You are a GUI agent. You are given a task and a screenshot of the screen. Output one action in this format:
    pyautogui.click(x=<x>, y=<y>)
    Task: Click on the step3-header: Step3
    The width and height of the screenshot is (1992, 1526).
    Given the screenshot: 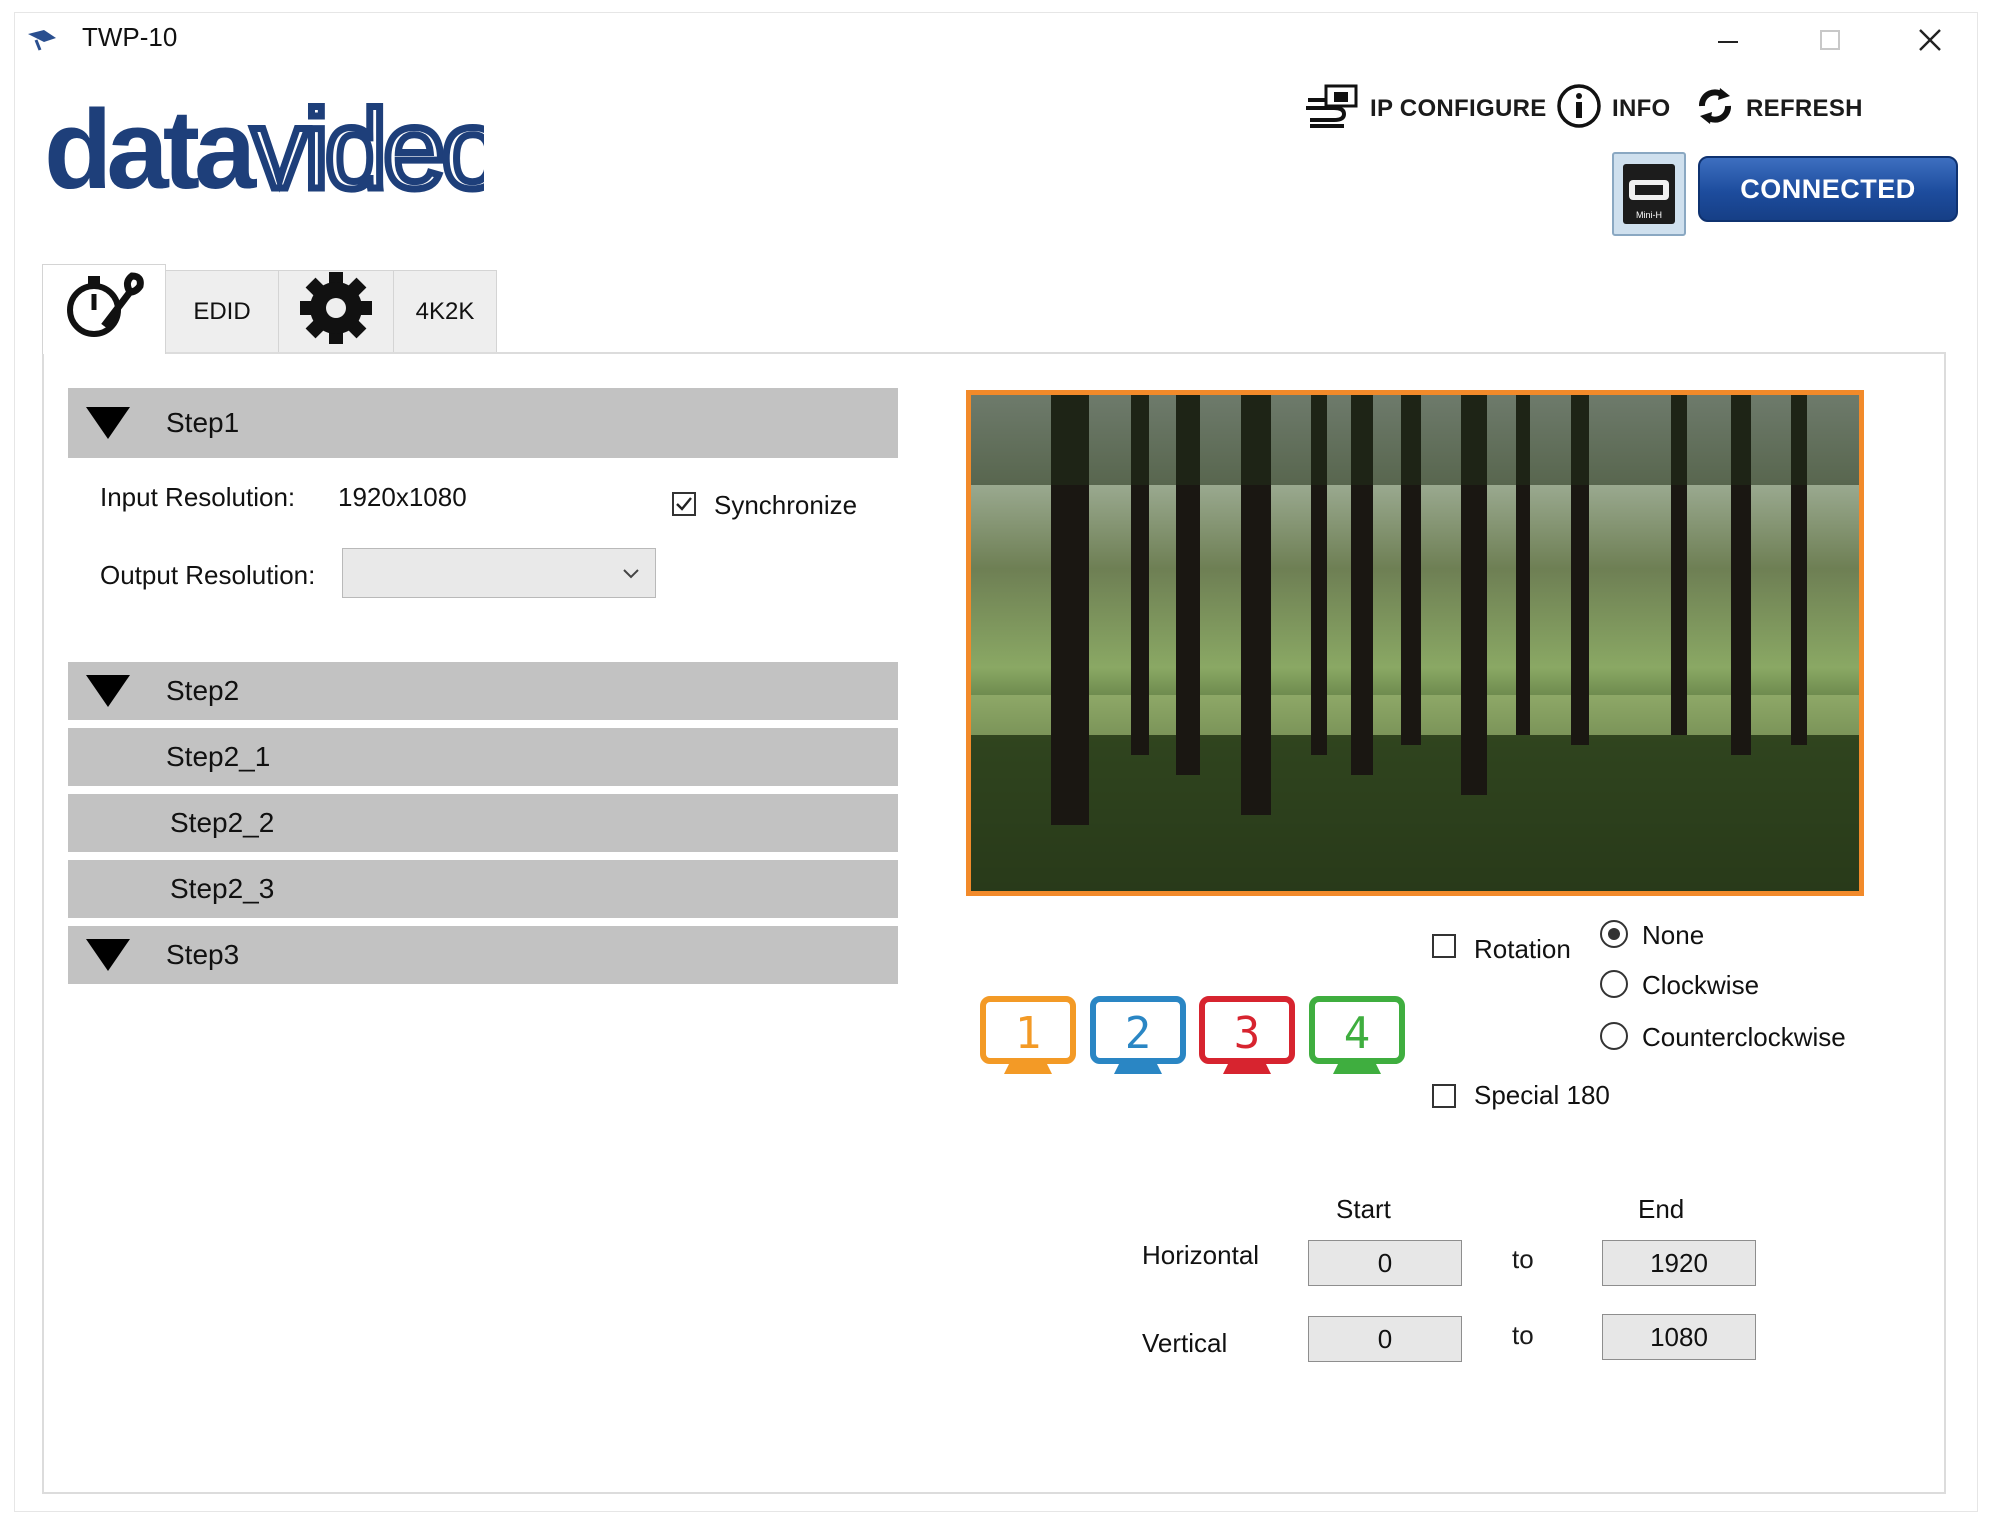 What is the action you would take?
    pyautogui.click(x=483, y=955)
    